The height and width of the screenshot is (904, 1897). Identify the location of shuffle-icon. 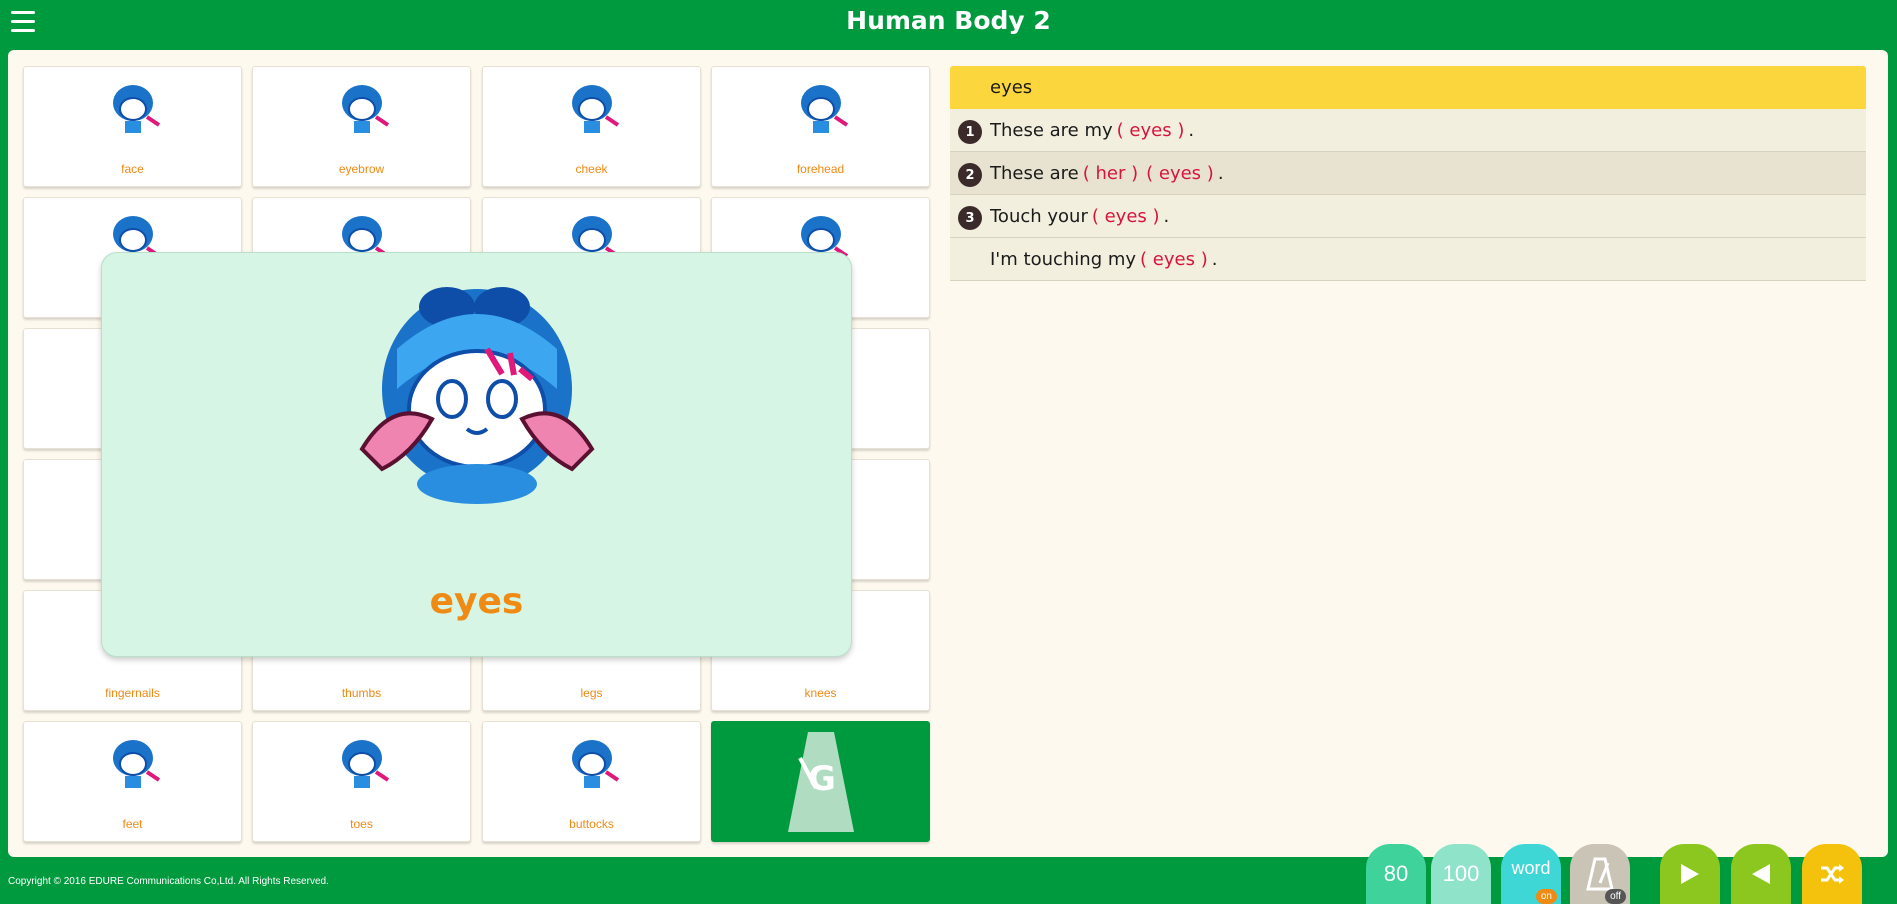
(1832, 874).